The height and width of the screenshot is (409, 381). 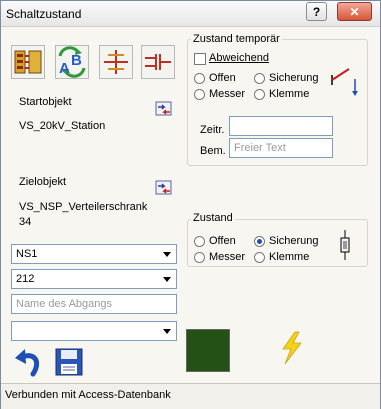 What do you see at coordinates (259, 94) in the screenshot?
I see `temp-radio-clamp` at bounding box center [259, 94].